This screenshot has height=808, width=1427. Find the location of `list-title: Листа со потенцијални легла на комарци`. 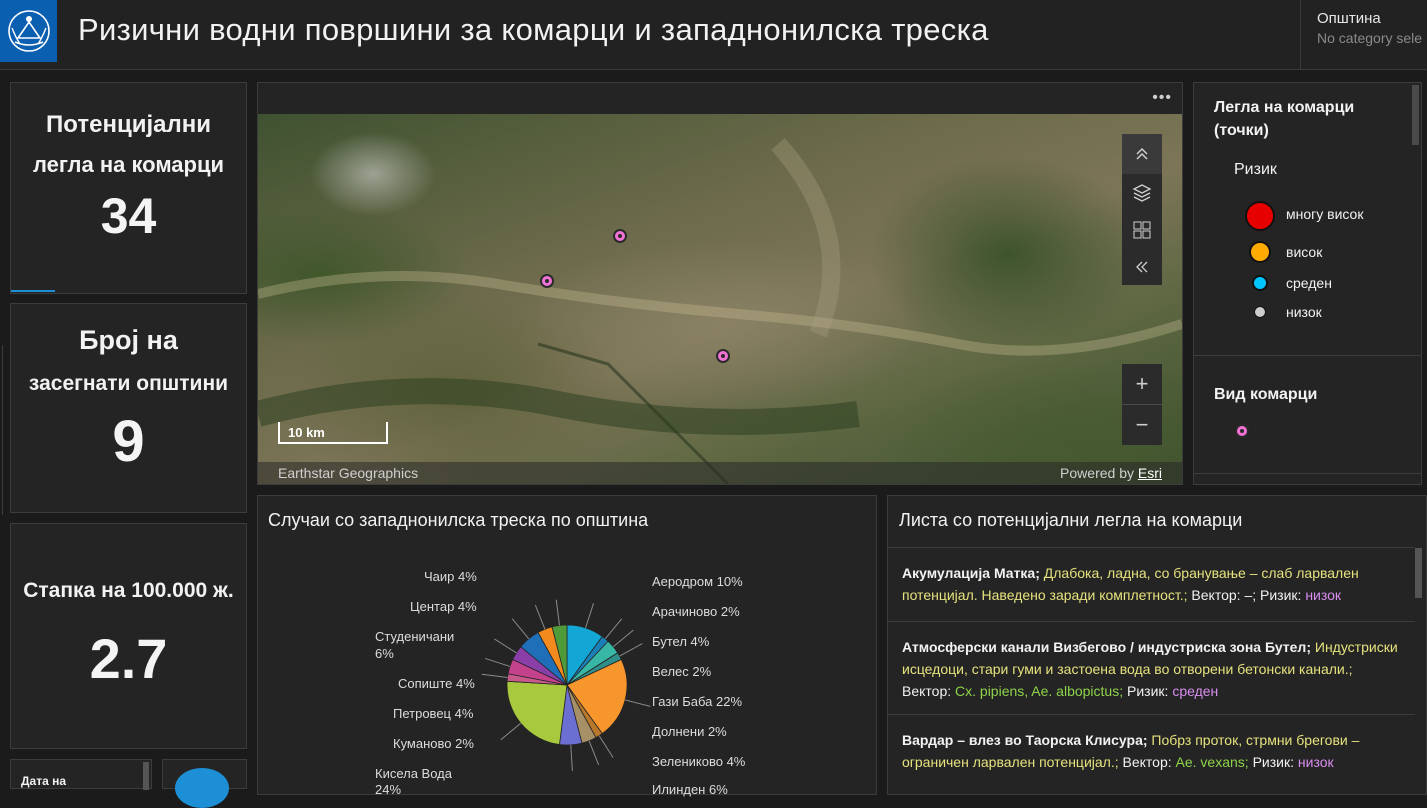

list-title: Листа со потенцијални легла на комарци is located at coordinates (1071, 520).